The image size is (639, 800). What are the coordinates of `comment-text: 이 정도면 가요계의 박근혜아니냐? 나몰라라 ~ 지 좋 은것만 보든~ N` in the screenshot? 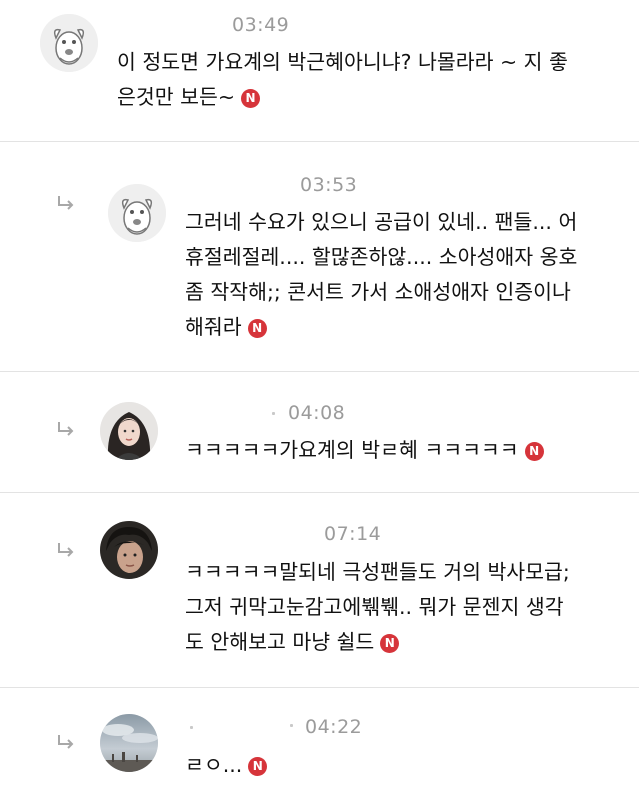 It's located at (342, 80).